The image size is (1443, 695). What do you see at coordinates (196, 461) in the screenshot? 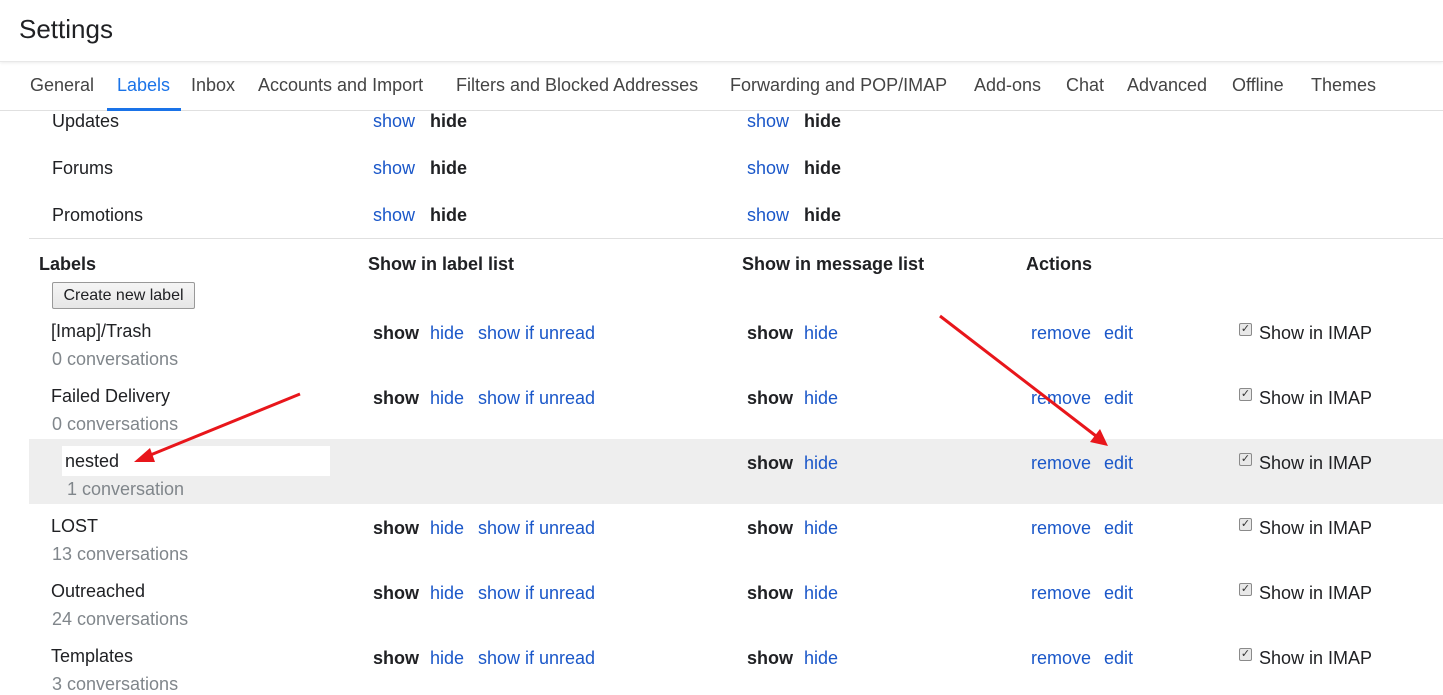
I see `label-name-input: nested` at bounding box center [196, 461].